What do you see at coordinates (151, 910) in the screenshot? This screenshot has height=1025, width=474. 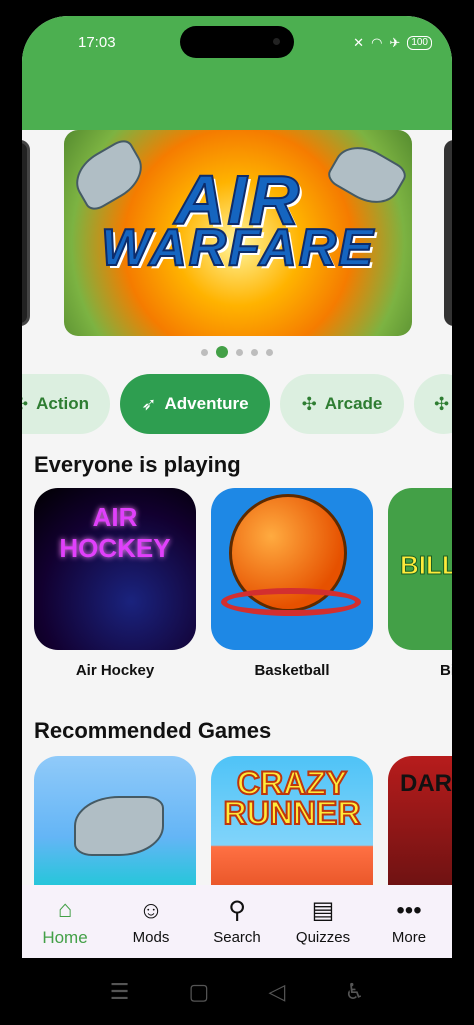 I see `smiley-icon: ☺` at bounding box center [151, 910].